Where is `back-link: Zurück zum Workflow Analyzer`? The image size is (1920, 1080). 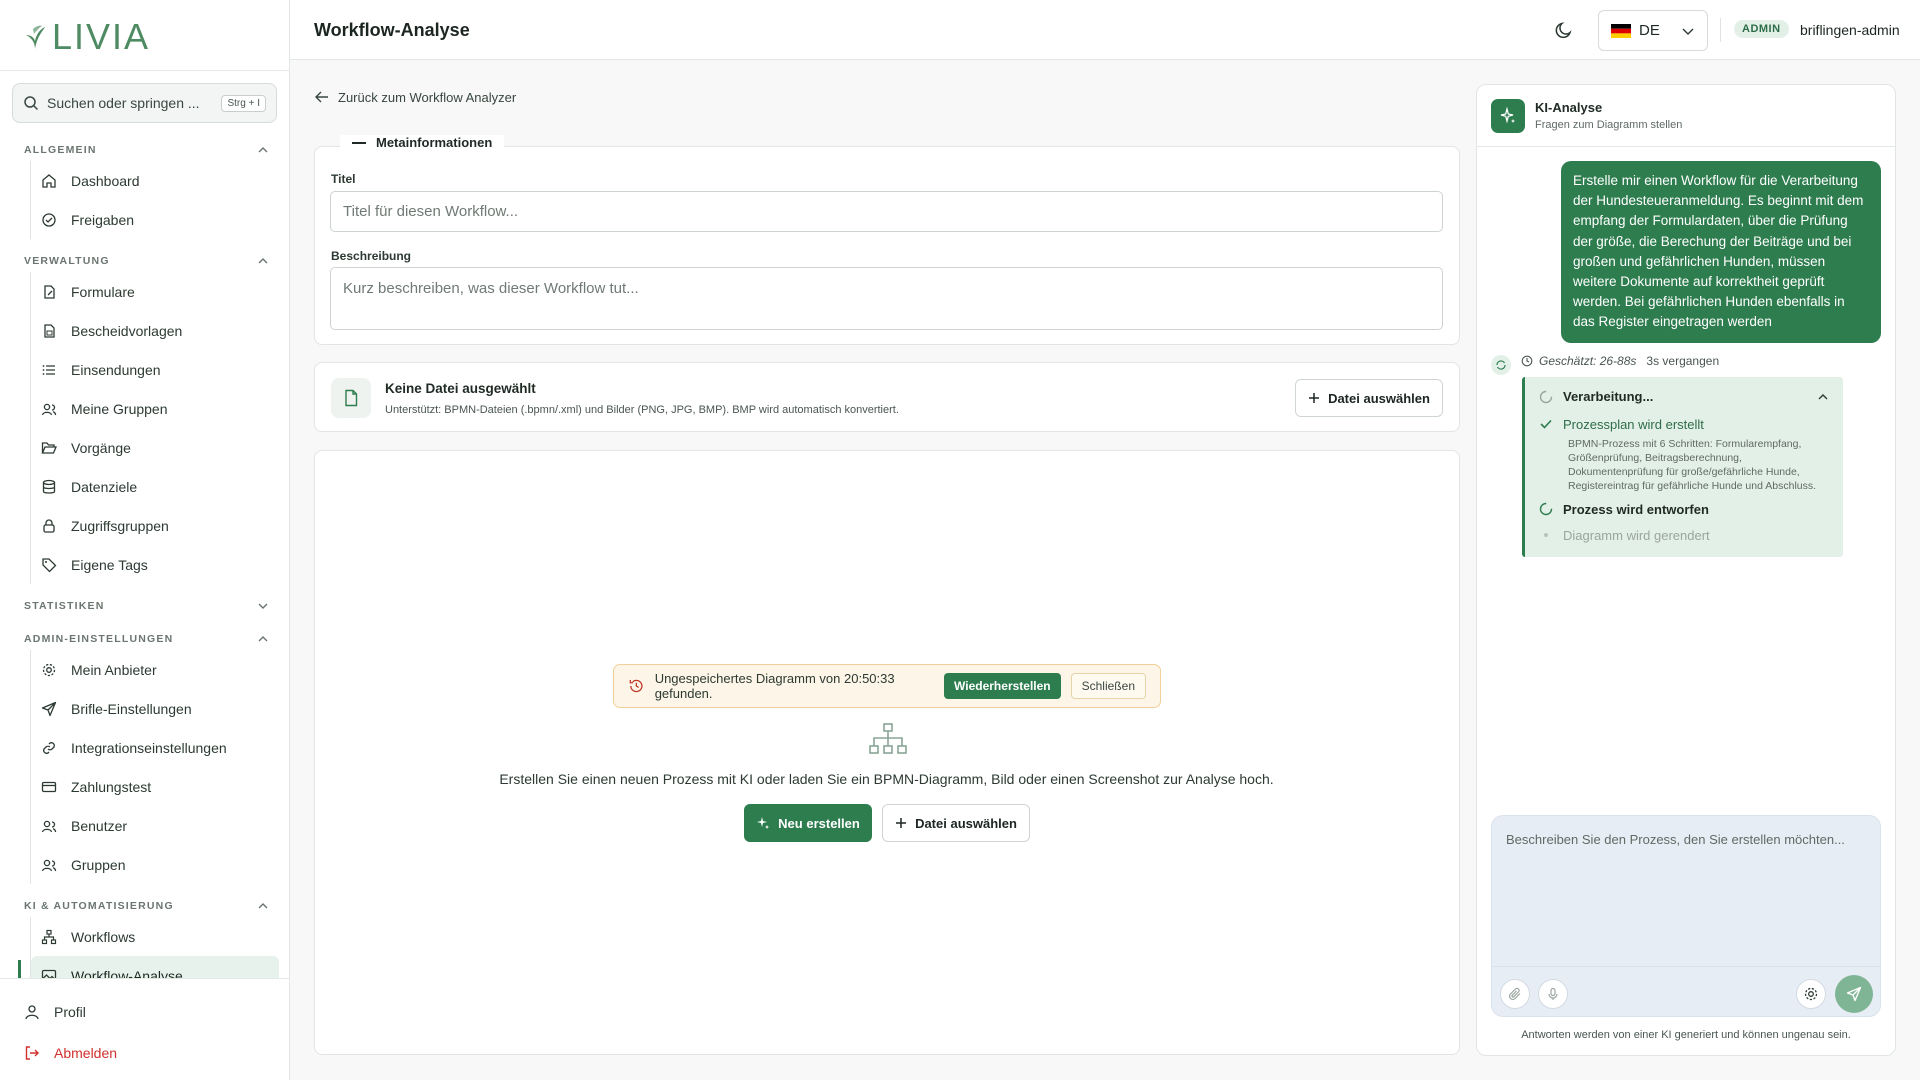
back-link: Zurück zum Workflow Analyzer is located at coordinates (415, 97).